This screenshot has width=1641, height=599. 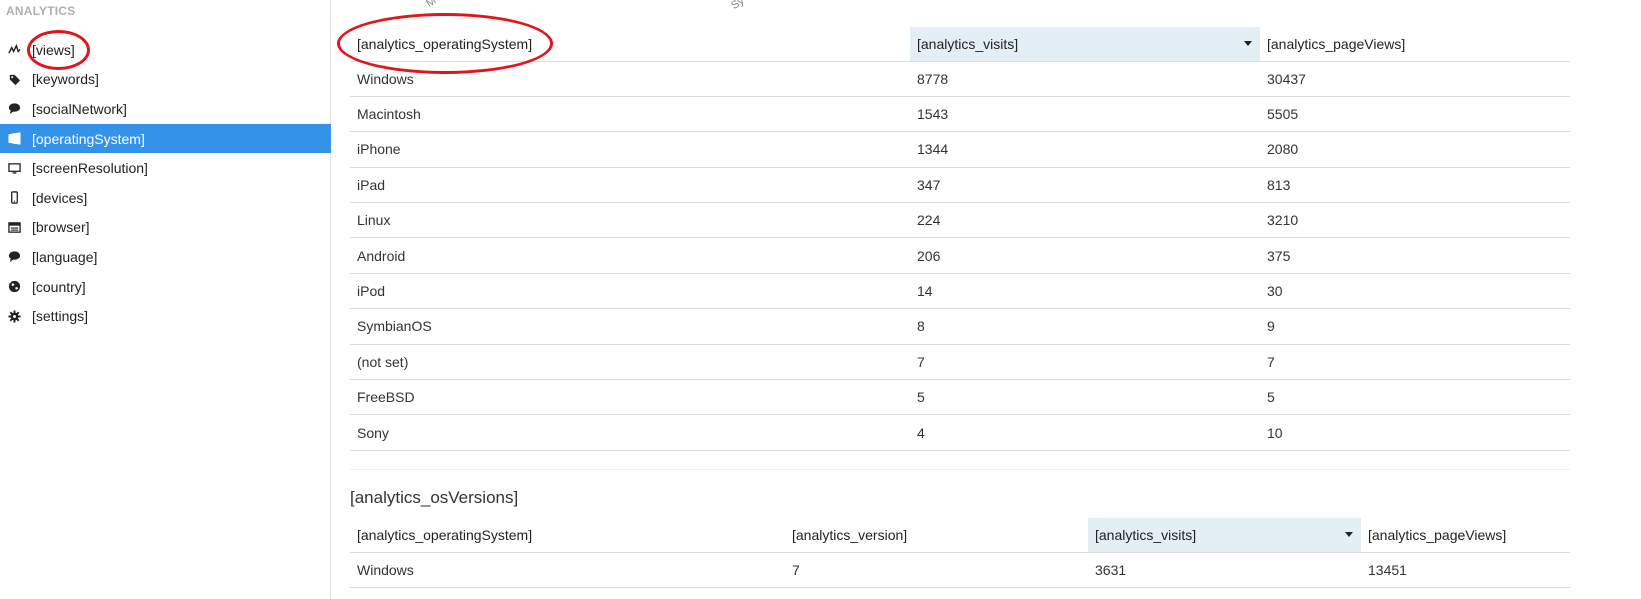 I want to click on table-row: iPad 347 813, so click(x=960, y=185).